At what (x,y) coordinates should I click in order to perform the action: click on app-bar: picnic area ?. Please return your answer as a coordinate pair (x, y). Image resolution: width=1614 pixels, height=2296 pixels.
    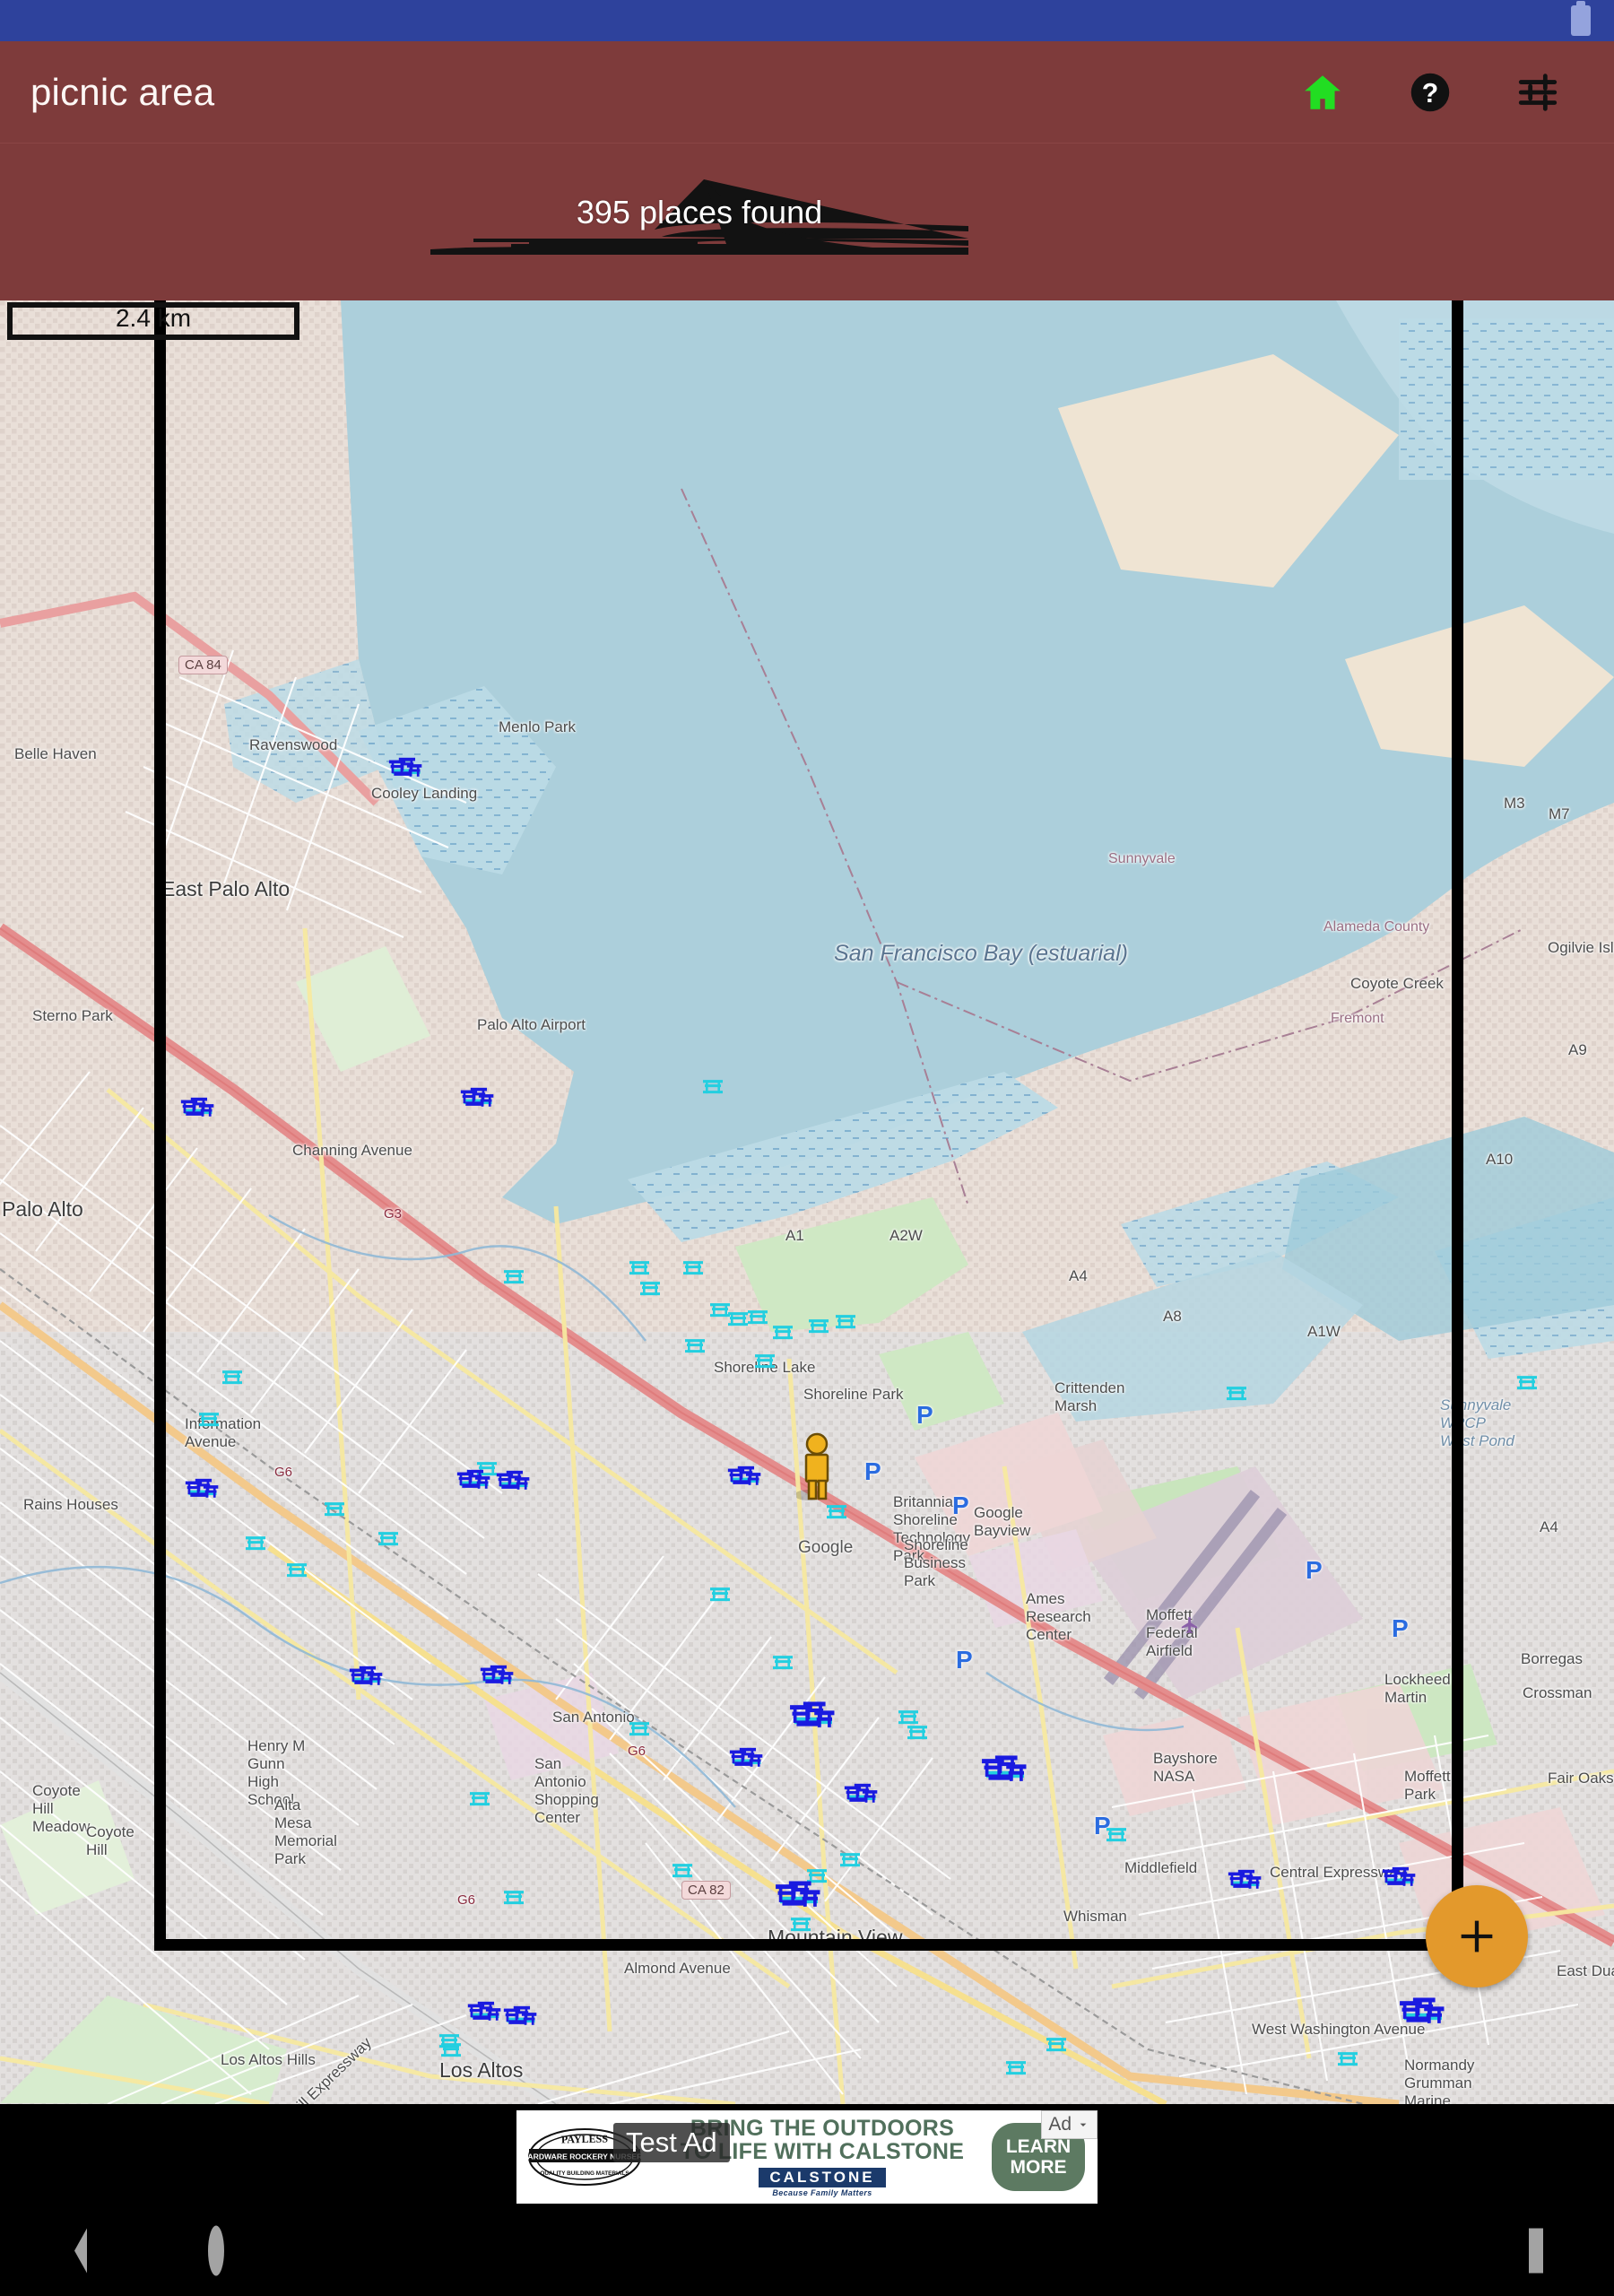
    Looking at the image, I should click on (807, 92).